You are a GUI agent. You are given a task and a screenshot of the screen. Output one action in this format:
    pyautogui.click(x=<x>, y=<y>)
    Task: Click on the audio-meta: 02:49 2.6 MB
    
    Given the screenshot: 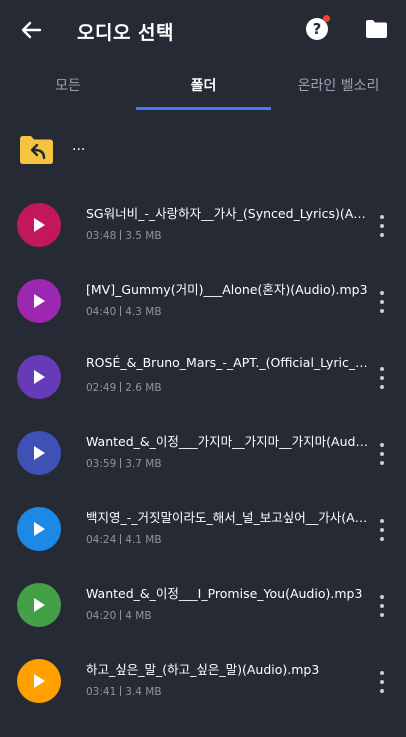 What is the action you would take?
    pyautogui.click(x=124, y=388)
    